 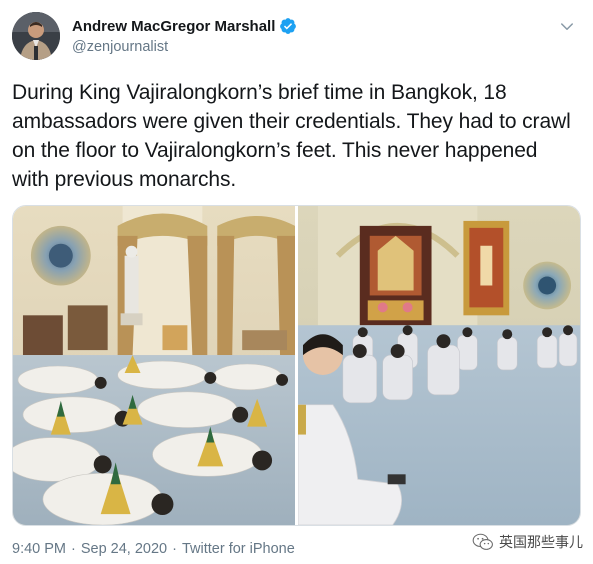 I want to click on user-avatar-icon, so click(x=36, y=36).